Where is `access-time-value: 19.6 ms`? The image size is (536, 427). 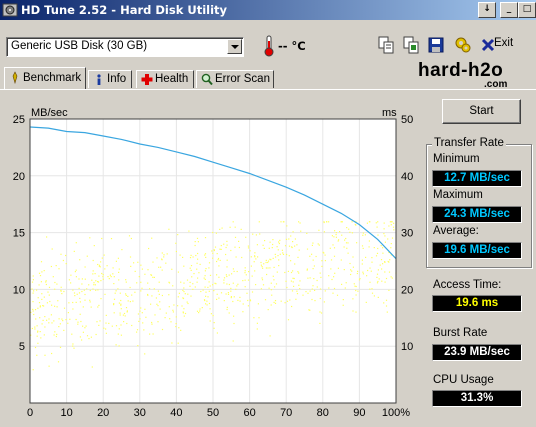
access-time-value: 19.6 ms is located at coordinates (477, 303).